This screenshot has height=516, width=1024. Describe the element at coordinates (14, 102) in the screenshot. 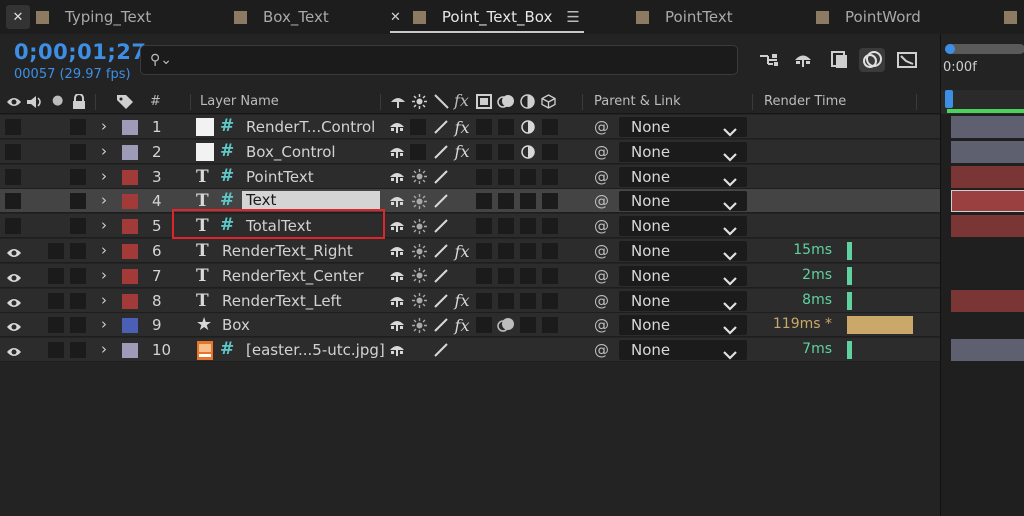

I see `video-eye-icon` at that location.